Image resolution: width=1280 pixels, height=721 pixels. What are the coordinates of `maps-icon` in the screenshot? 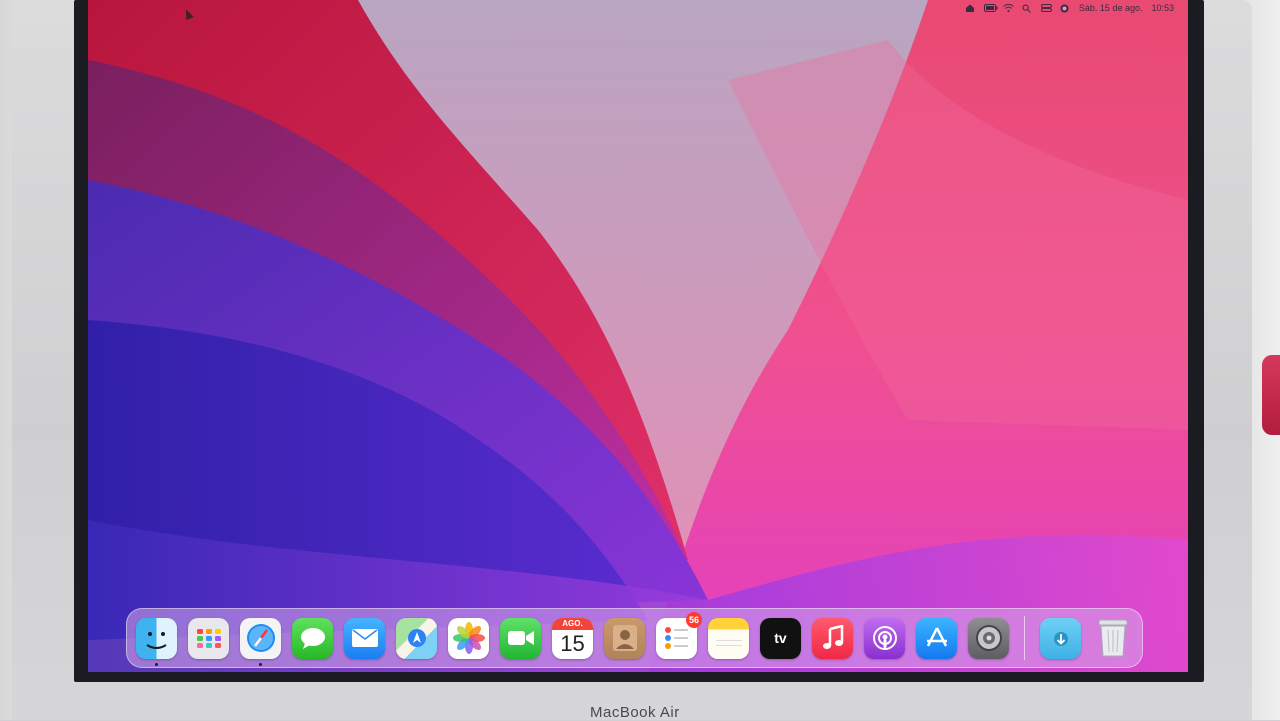 It's located at (416, 638).